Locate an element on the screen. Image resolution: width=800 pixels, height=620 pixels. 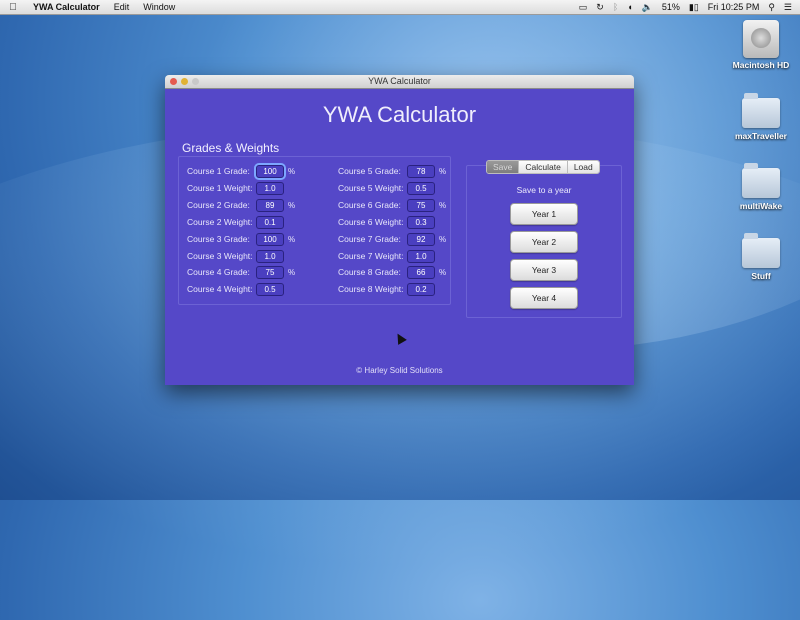
course-1-grade-row: Course 1 Grade: 100 % is located at coordinates (241, 171).